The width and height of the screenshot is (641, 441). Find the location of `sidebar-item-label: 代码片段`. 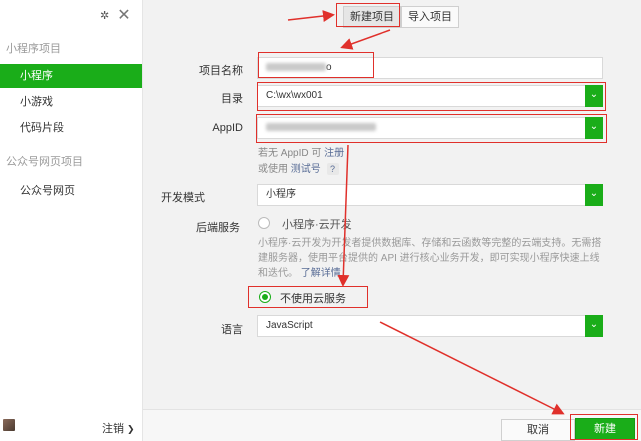

sidebar-item-label: 代码片段 is located at coordinates (42, 128).